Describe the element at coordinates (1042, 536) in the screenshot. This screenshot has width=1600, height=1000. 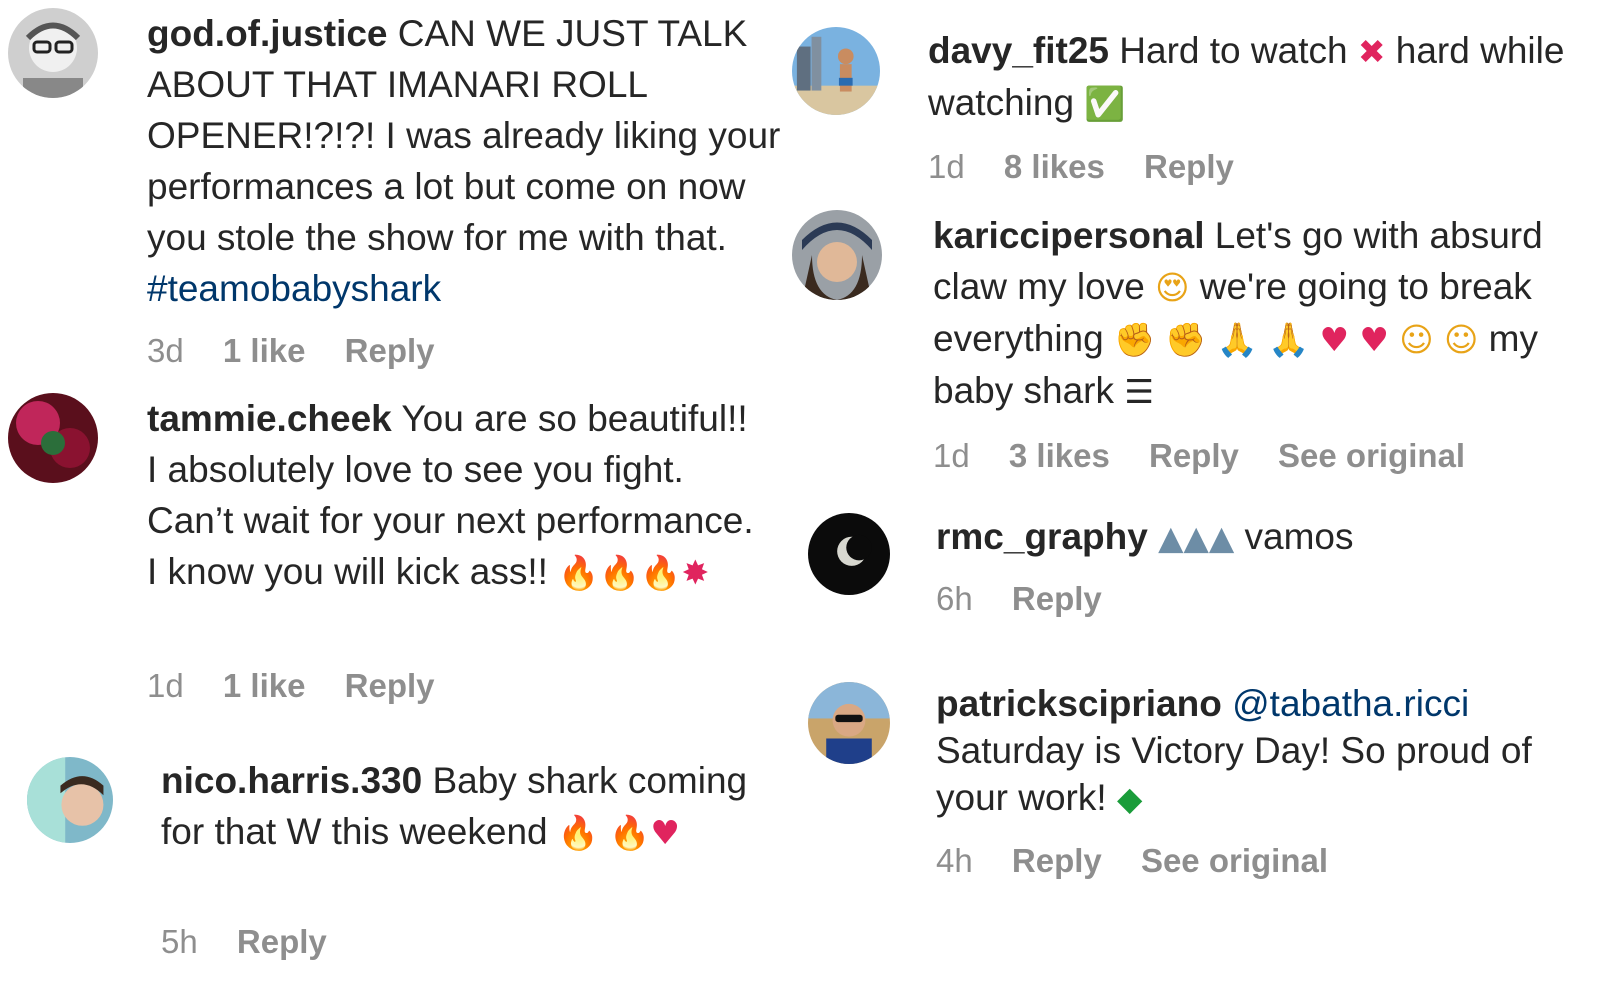
I see `username: rmc_graphy` at that location.